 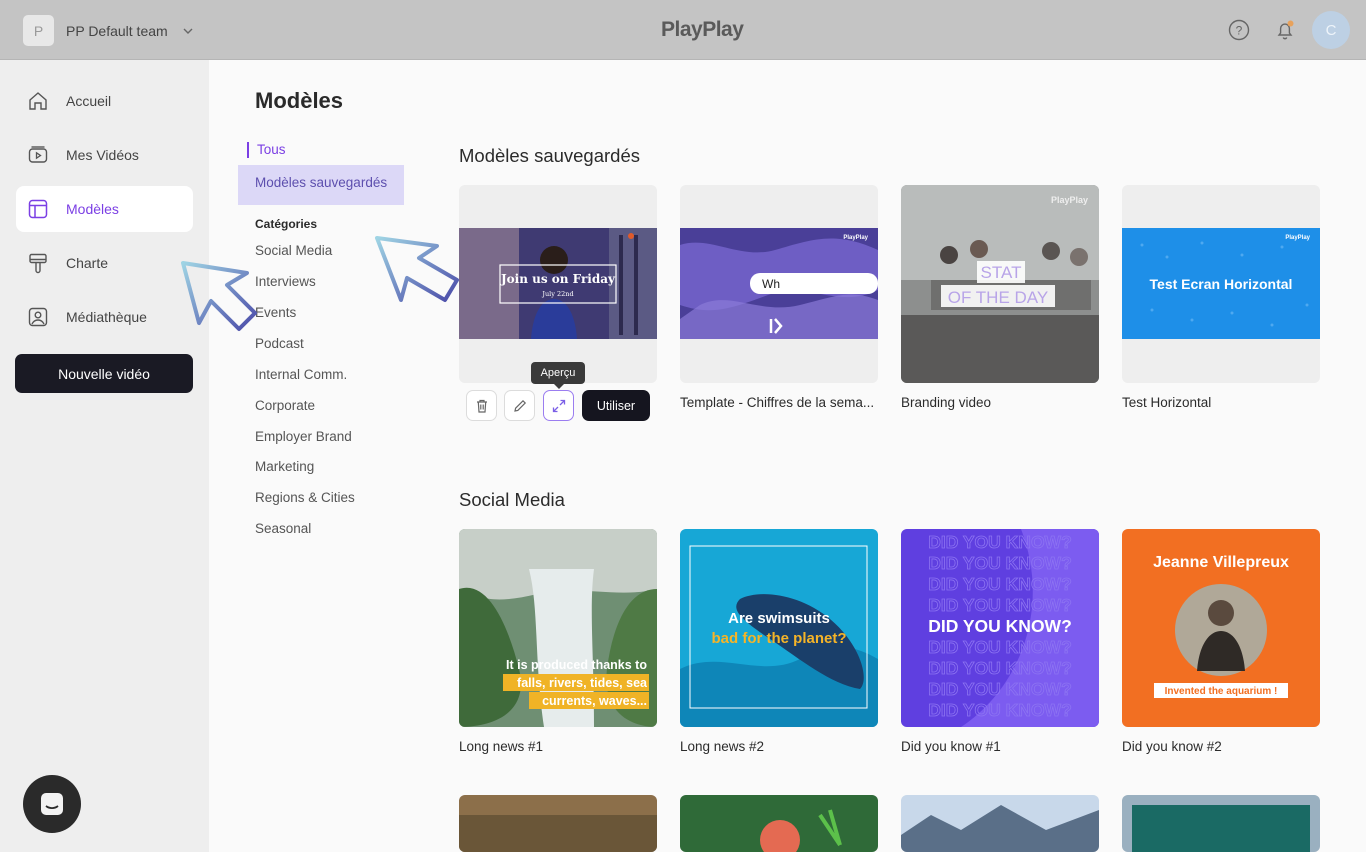 What do you see at coordinates (104, 155) in the screenshot?
I see `sidebar-item-mes-videos: Mes Vidéos` at bounding box center [104, 155].